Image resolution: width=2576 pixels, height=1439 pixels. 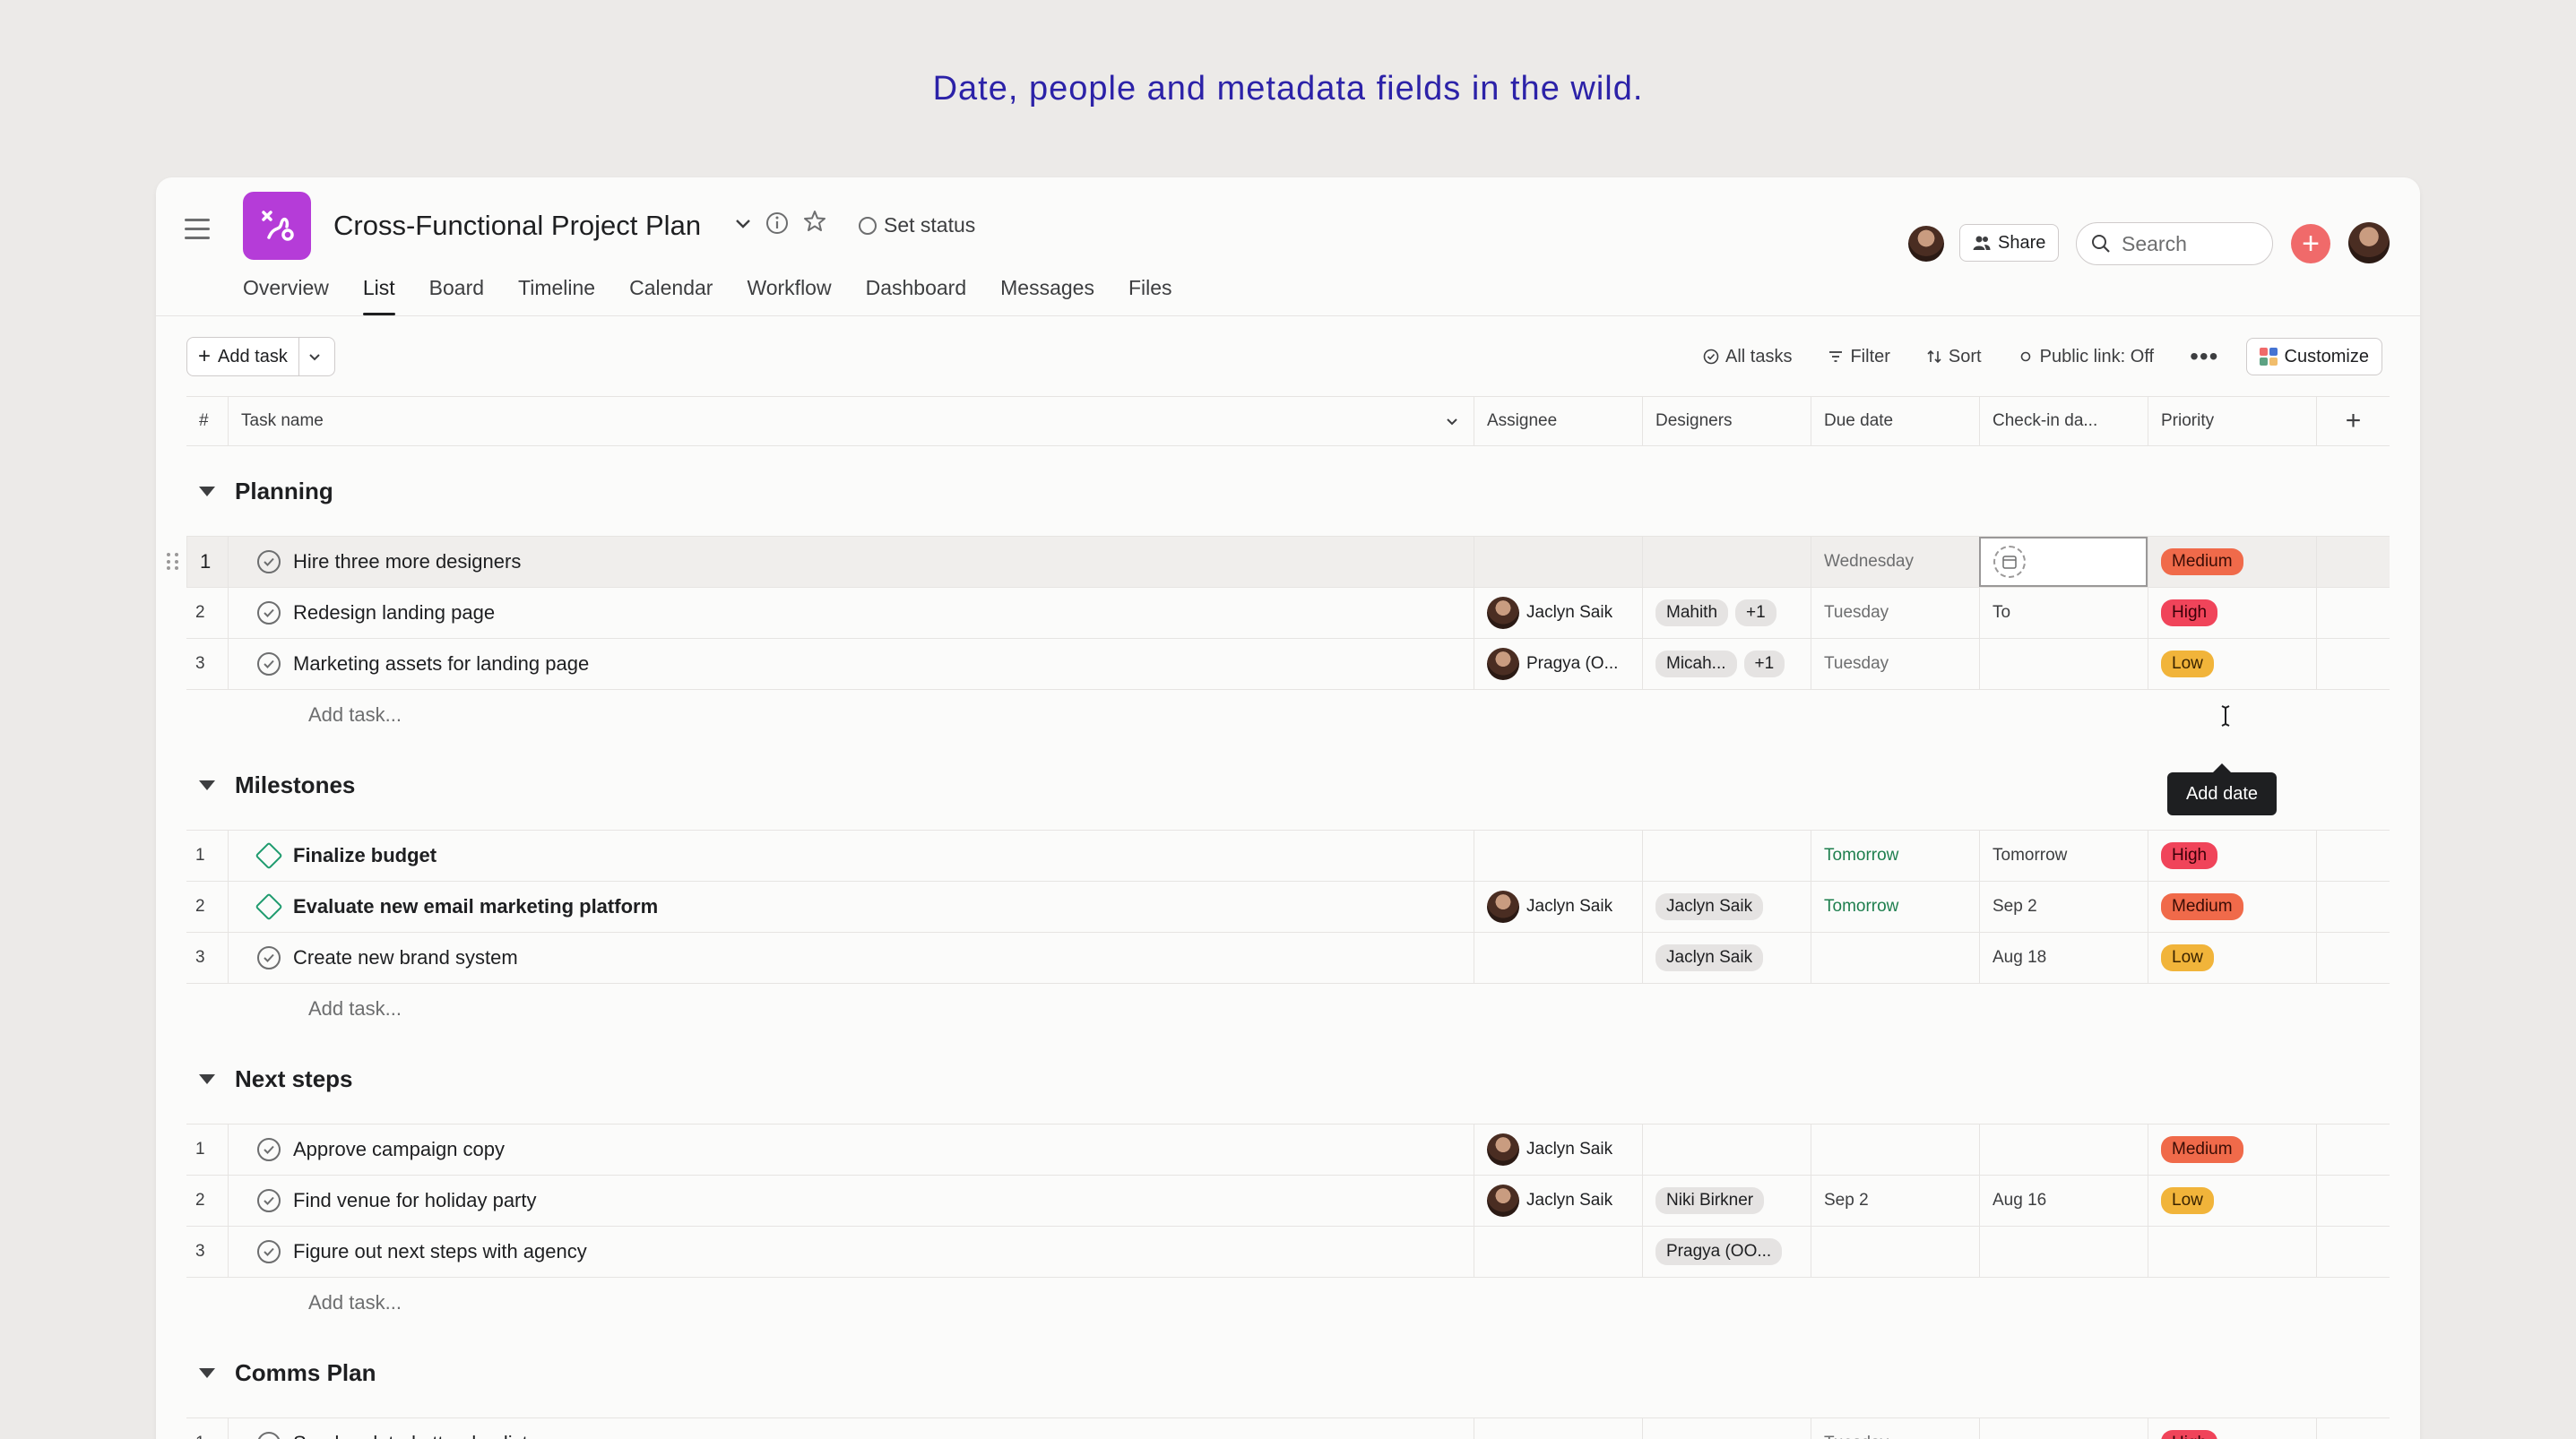 What do you see at coordinates (2187, 957) in the screenshot?
I see `priority-badge: Low` at bounding box center [2187, 957].